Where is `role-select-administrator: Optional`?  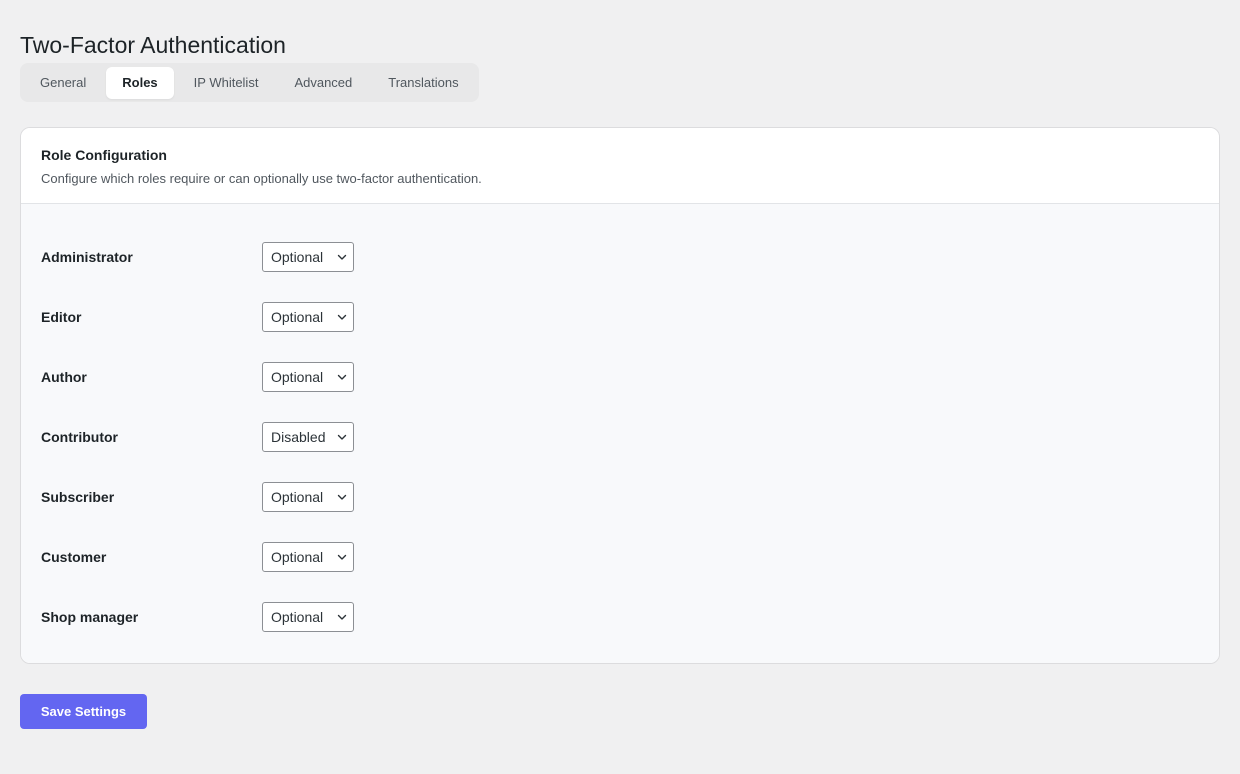 role-select-administrator: Optional is located at coordinates (308, 257).